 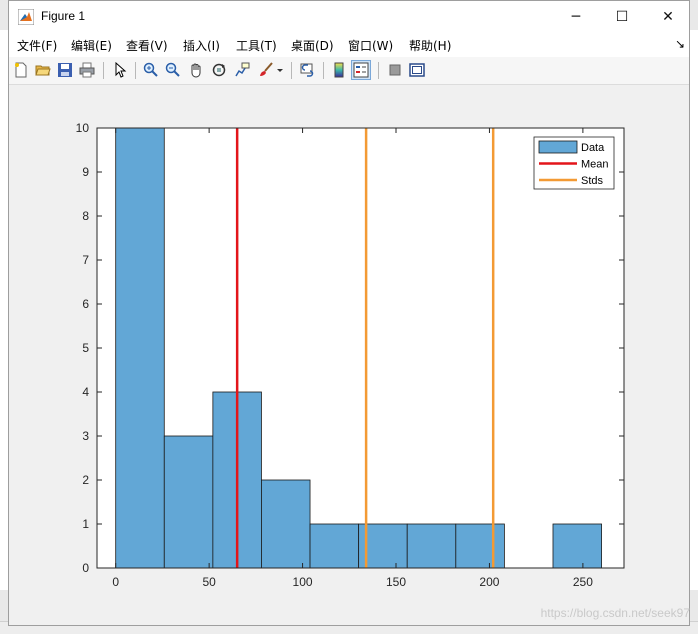 What do you see at coordinates (87, 70) in the screenshot?
I see `print-icon` at bounding box center [87, 70].